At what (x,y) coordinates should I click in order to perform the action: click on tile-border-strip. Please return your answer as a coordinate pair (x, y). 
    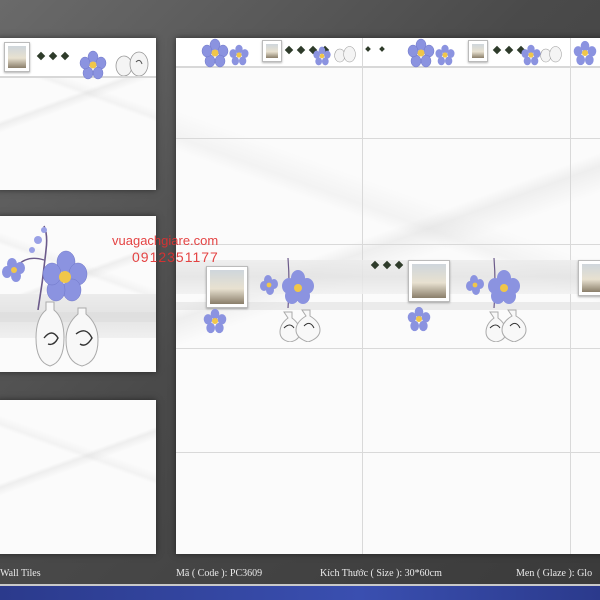
    Looking at the image, I should click on (78, 59).